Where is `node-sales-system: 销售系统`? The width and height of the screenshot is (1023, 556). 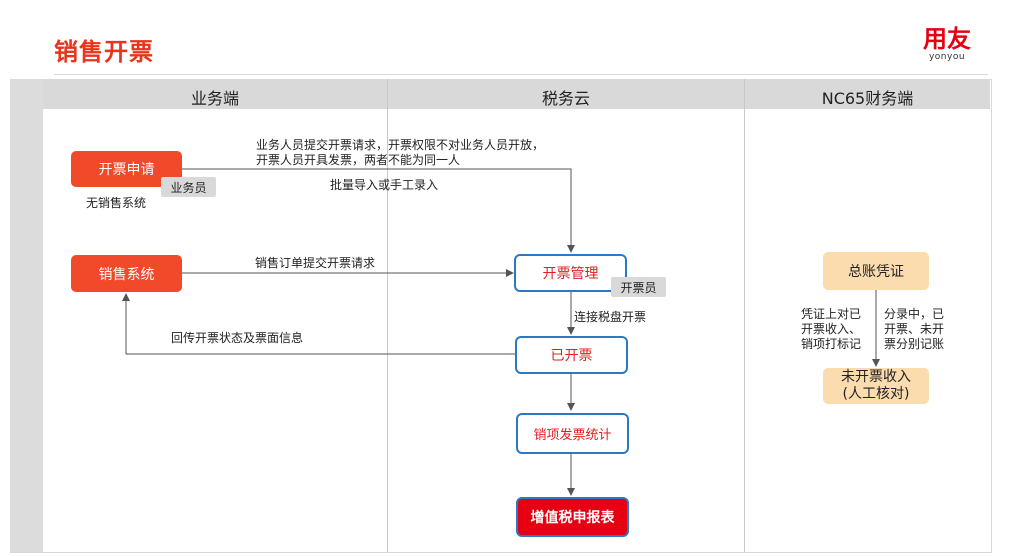 node-sales-system: 销售系统 is located at coordinates (126, 273).